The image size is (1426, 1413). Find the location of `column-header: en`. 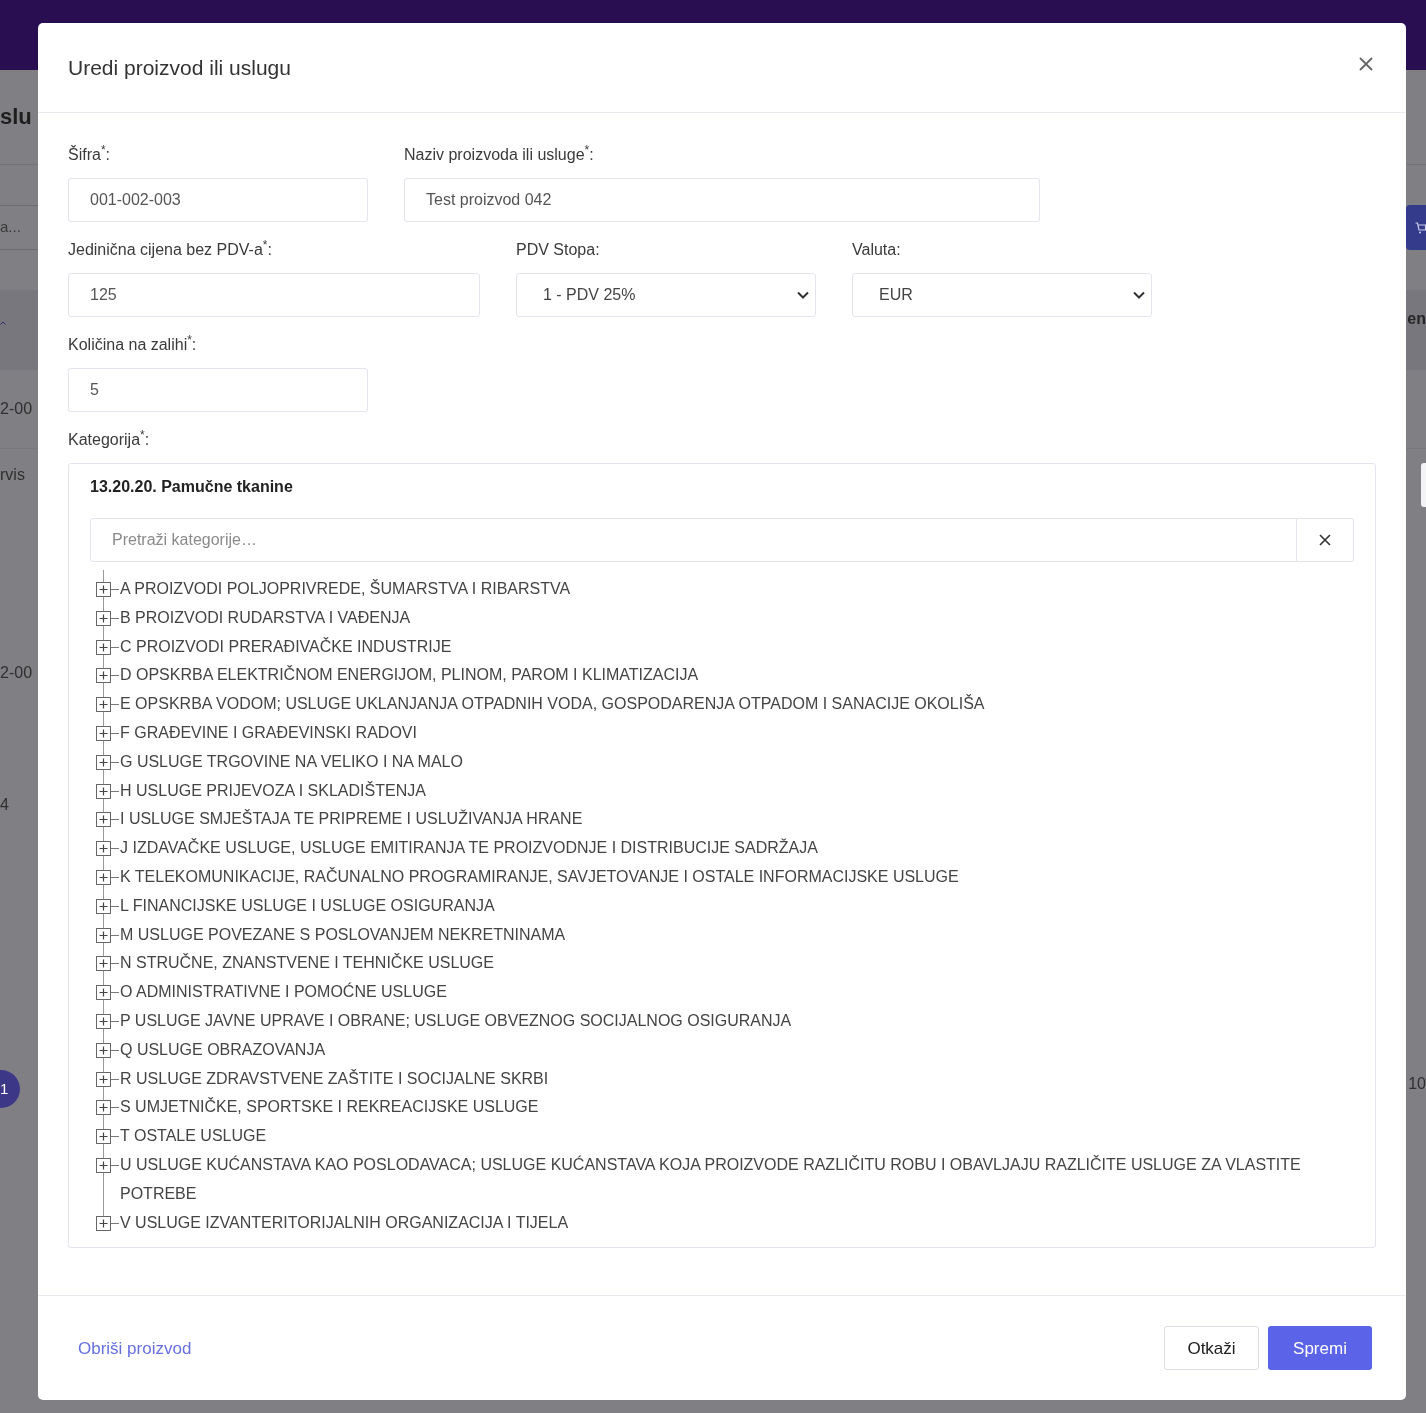

column-header: en is located at coordinates (1416, 319).